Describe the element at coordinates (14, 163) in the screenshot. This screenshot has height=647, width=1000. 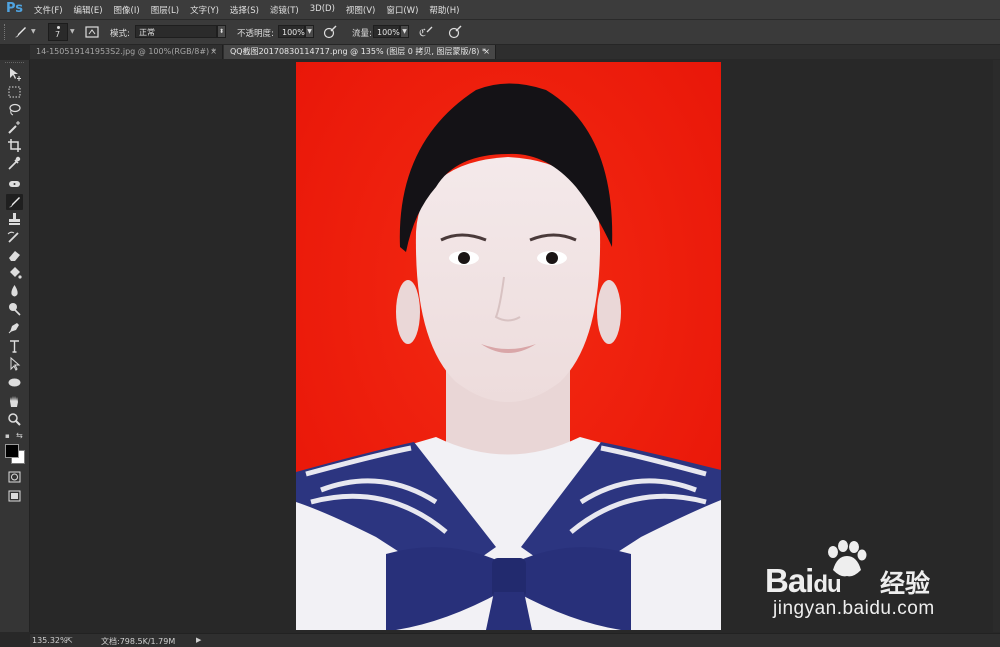
I see `eyedropper-tool-icon` at that location.